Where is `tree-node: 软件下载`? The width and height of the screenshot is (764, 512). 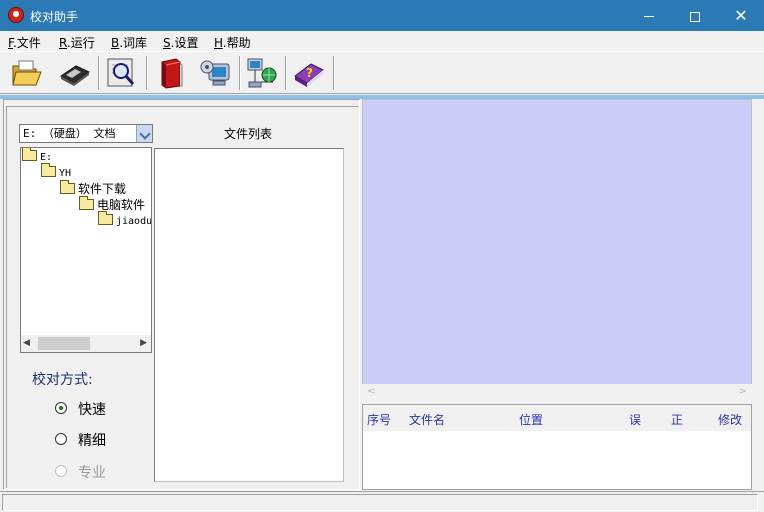
tree-node: 软件下载 is located at coordinates (93, 188).